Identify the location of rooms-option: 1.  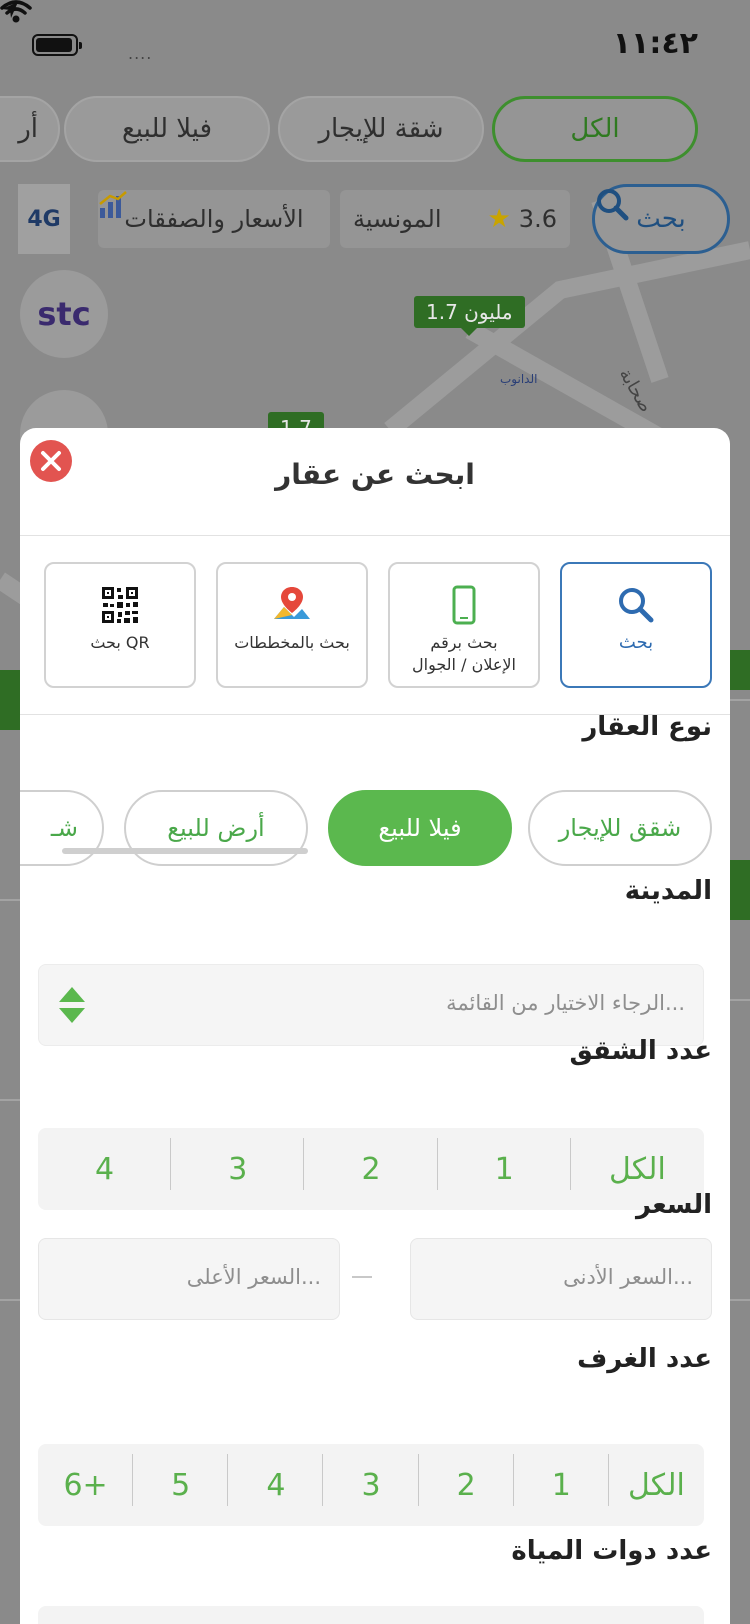
(562, 1479).